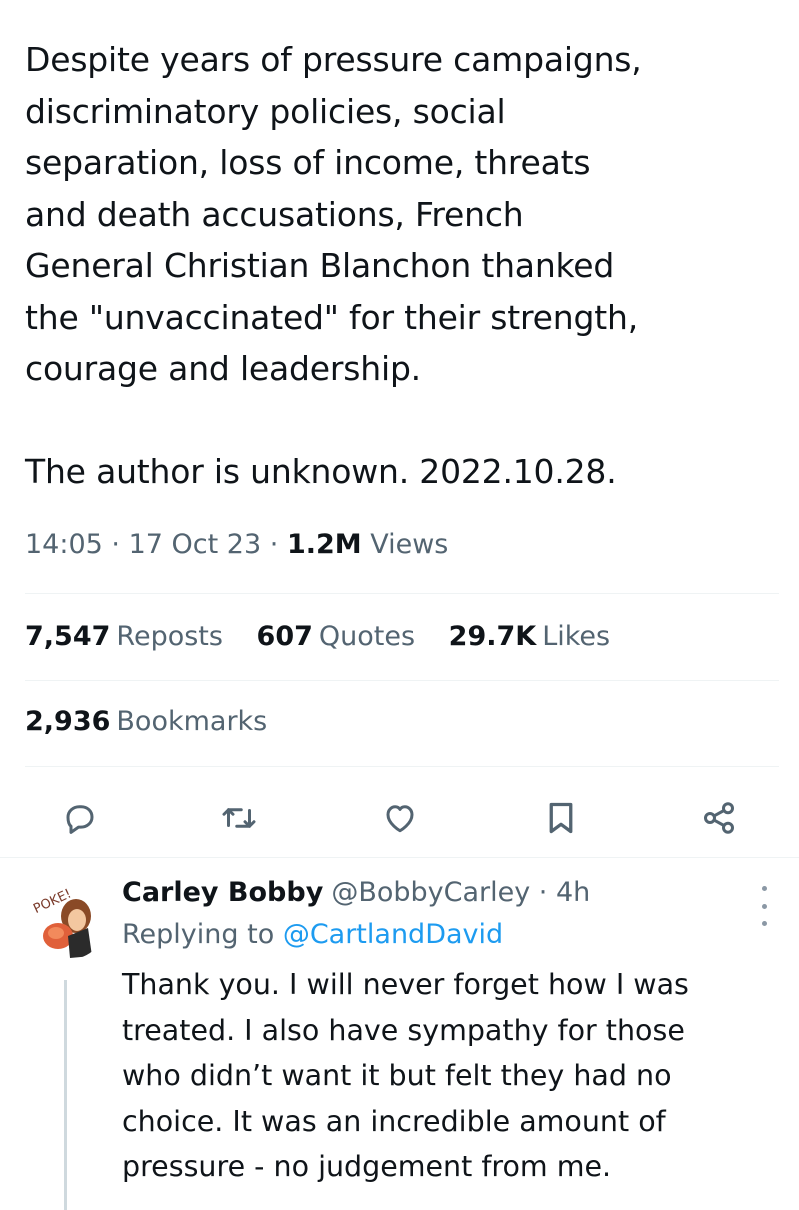 This screenshot has width=799, height=1210. I want to click on action-bar, so click(399, 818).